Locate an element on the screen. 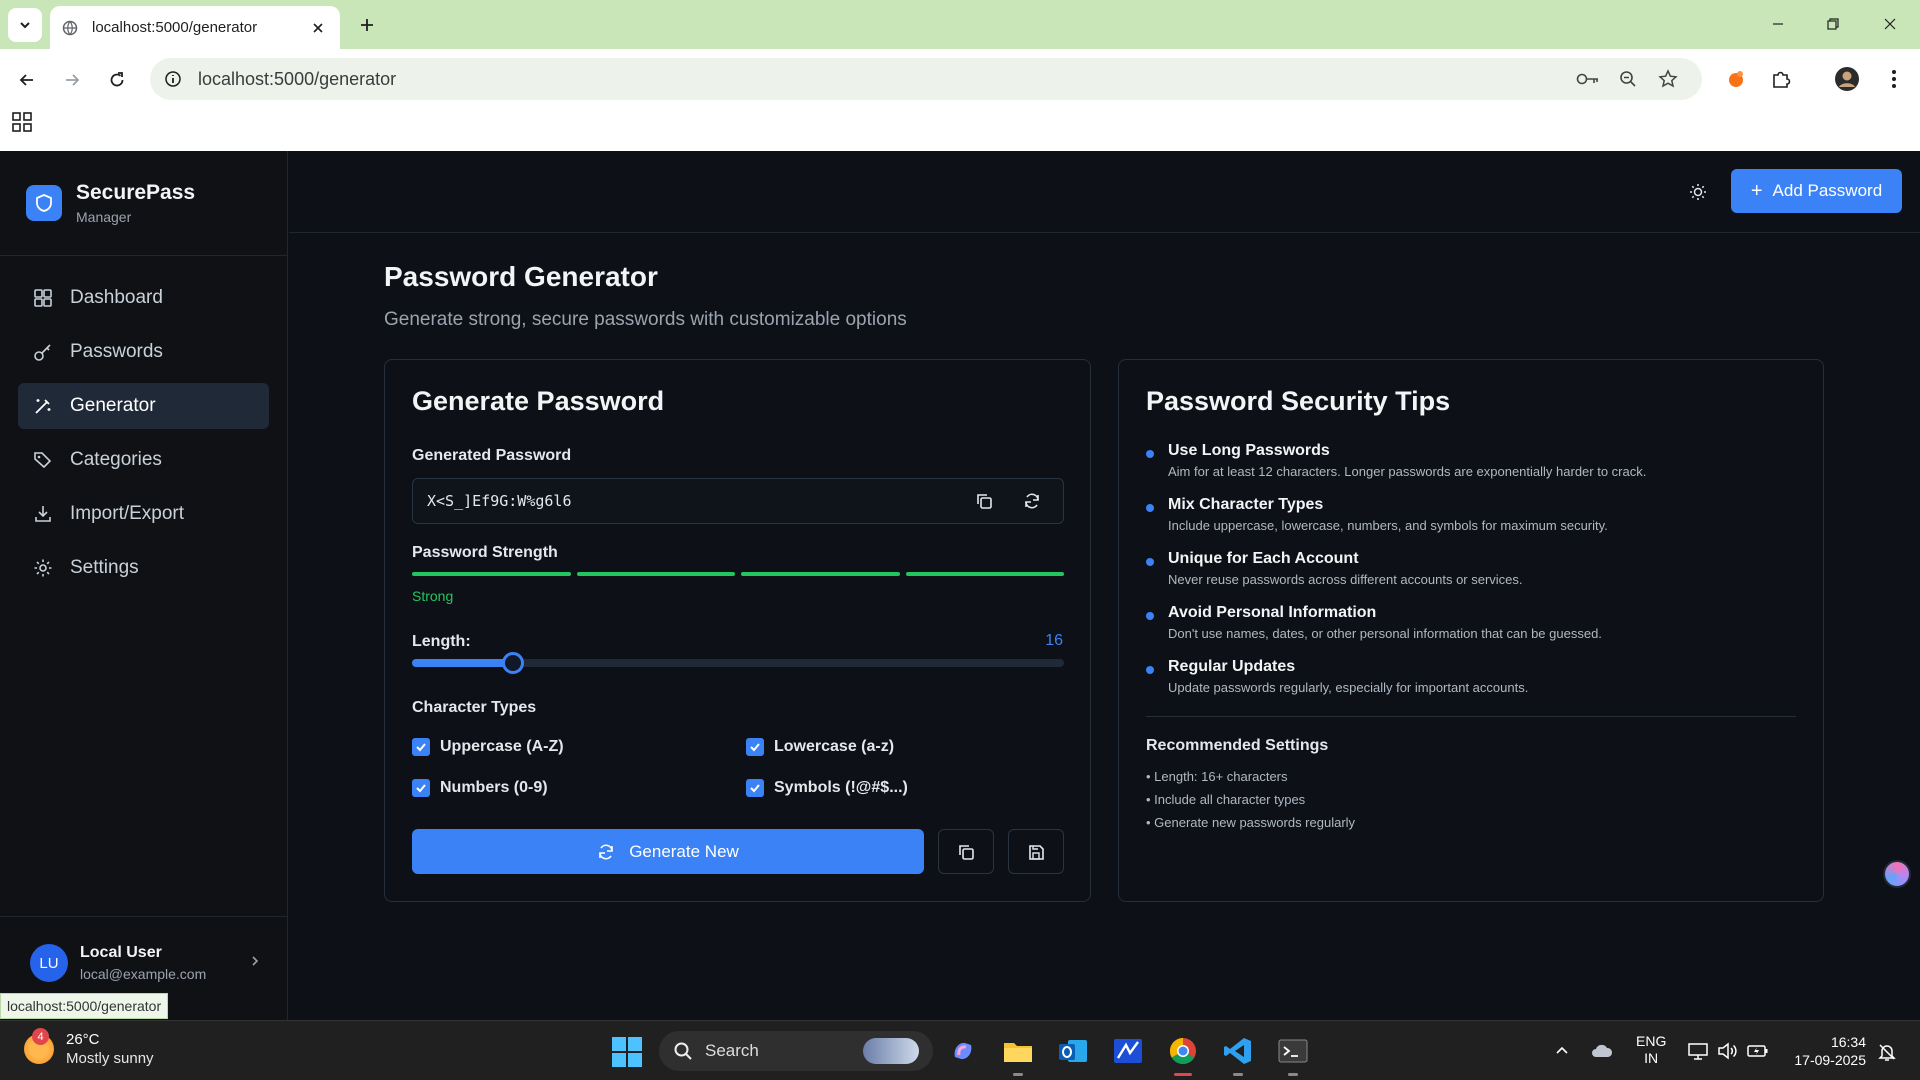 This screenshot has width=1920, height=1080. input-language-indicator: ENG IN is located at coordinates (1651, 1050).